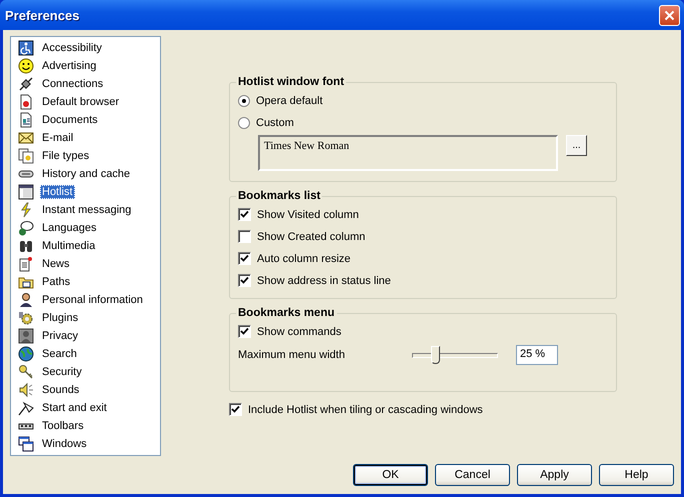 The image size is (684, 497). I want to click on category-item: Sounds, so click(61, 390).